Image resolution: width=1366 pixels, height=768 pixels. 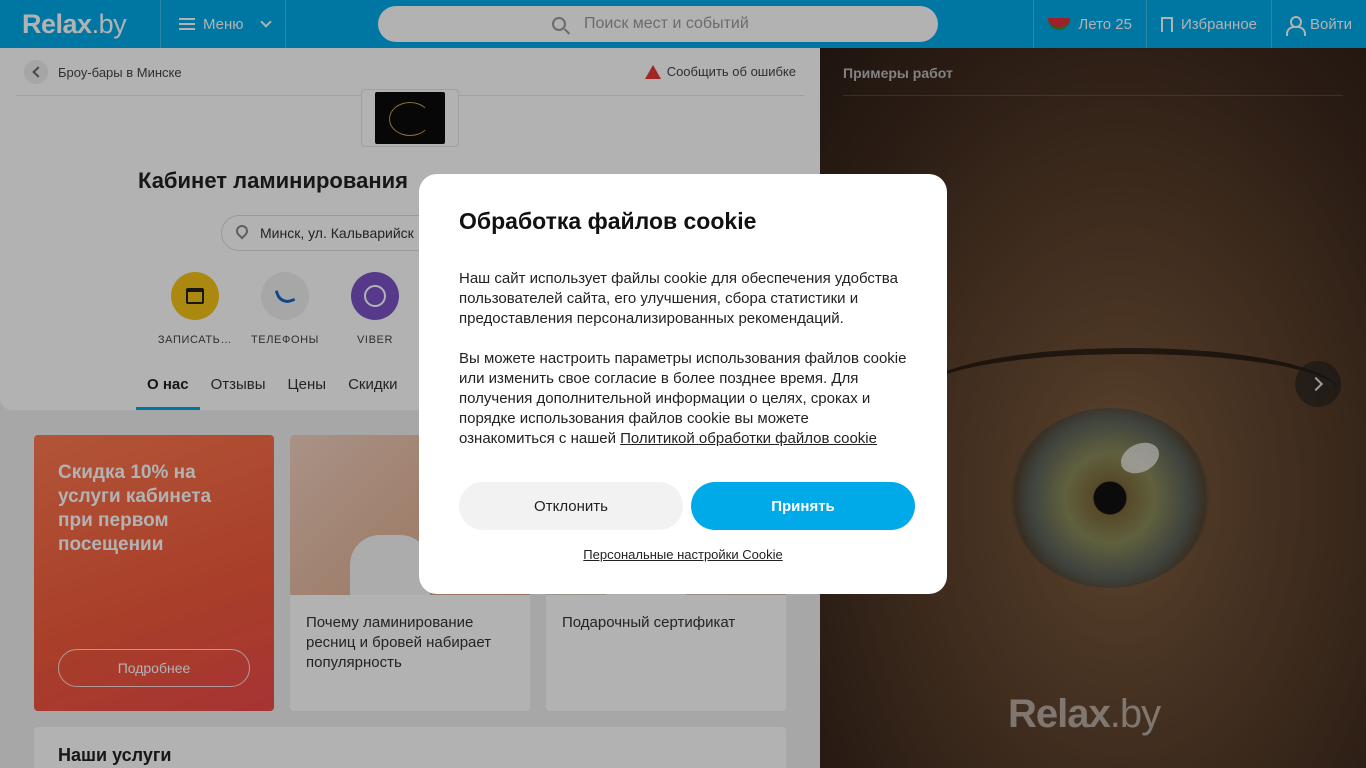 I want to click on accept-button: Принять, so click(x=803, y=506).